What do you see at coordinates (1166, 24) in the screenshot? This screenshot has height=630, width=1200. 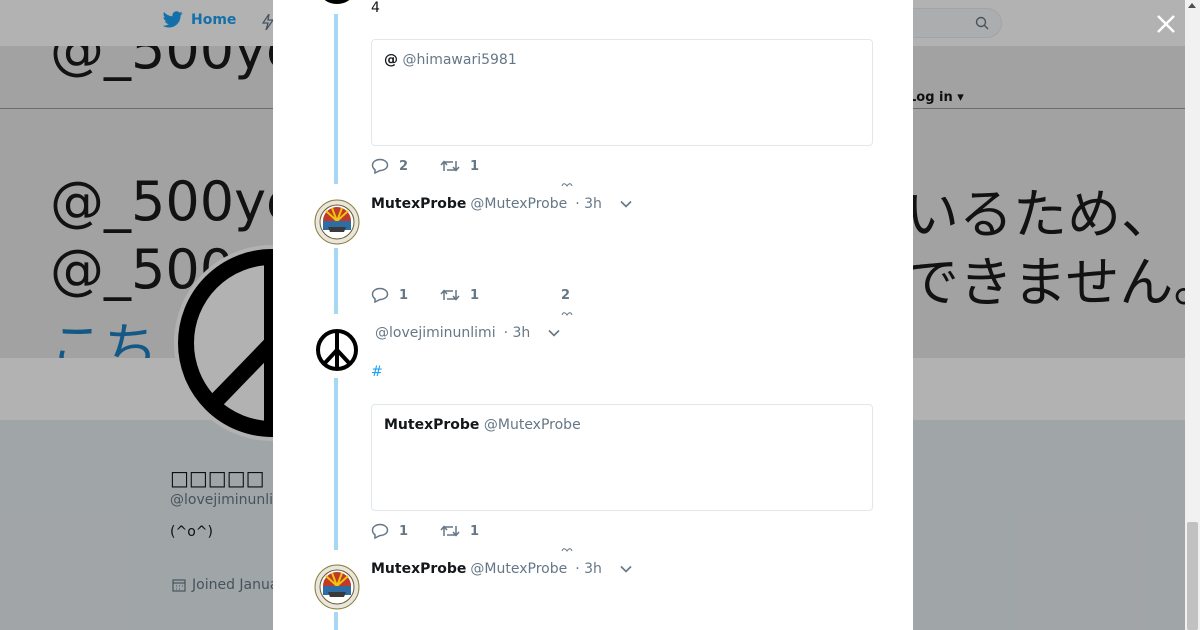 I see `close-icon` at bounding box center [1166, 24].